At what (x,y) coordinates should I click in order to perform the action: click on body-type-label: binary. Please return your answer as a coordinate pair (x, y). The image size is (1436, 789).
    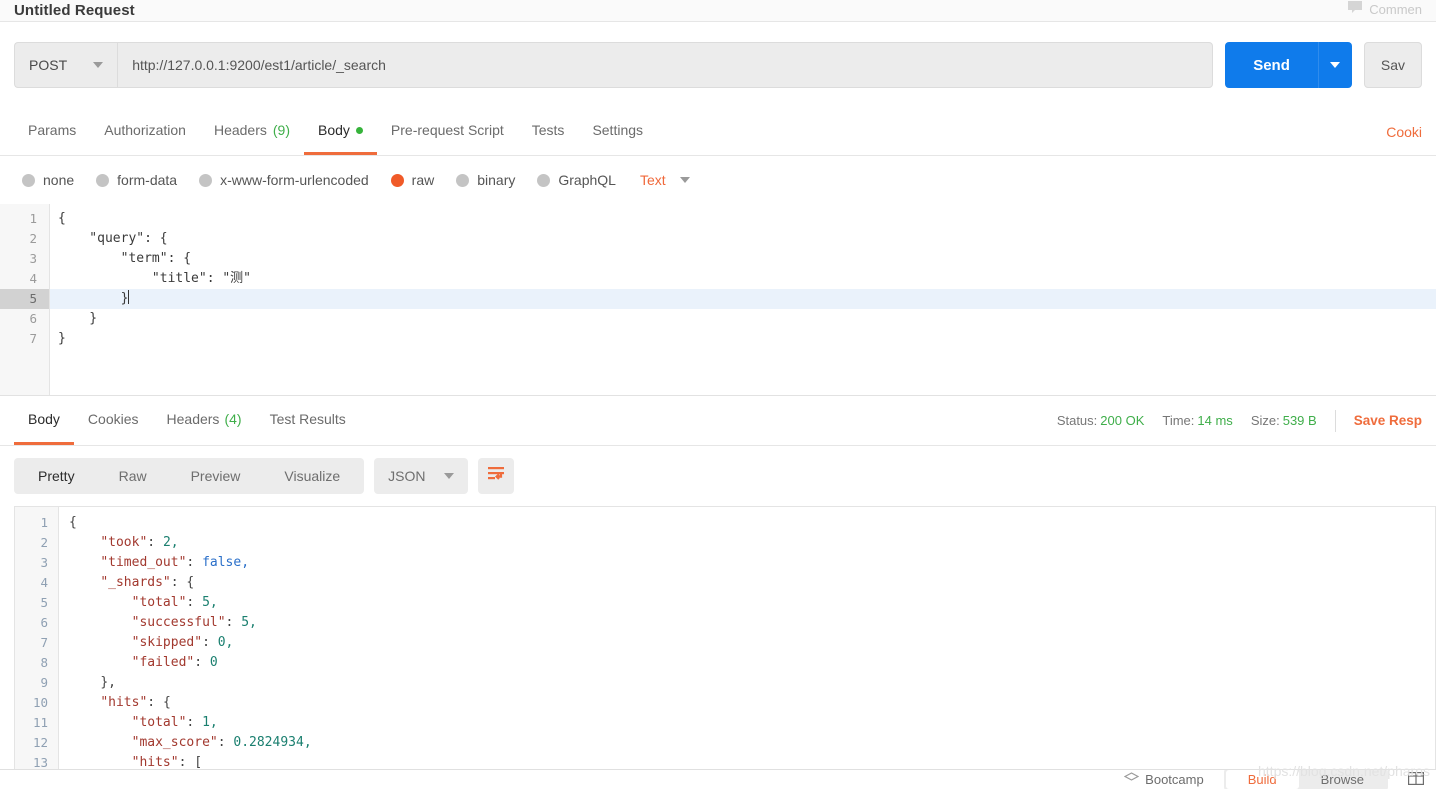
    Looking at the image, I should click on (496, 180).